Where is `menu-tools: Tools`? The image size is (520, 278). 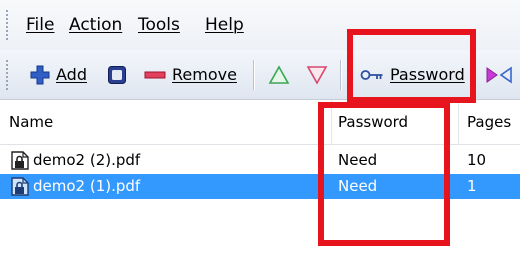 menu-tools: Tools is located at coordinates (159, 25).